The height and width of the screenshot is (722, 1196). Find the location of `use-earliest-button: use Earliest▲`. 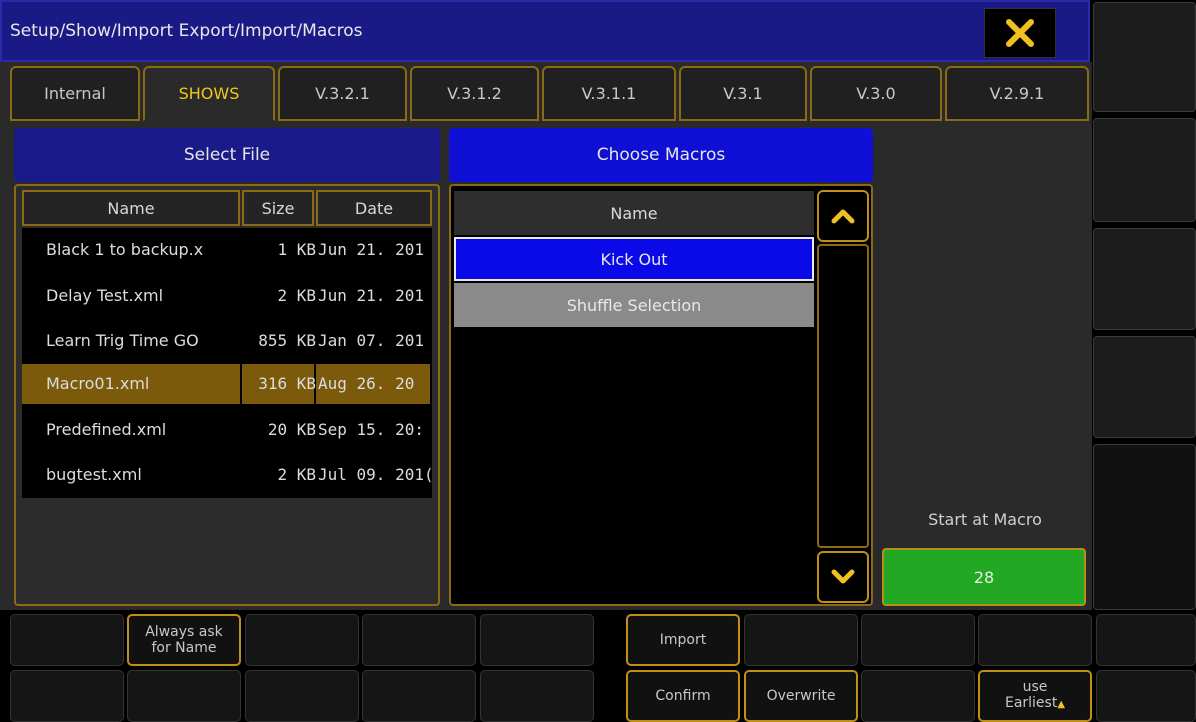

use-earliest-button: use Earliest▲ is located at coordinates (1035, 696).